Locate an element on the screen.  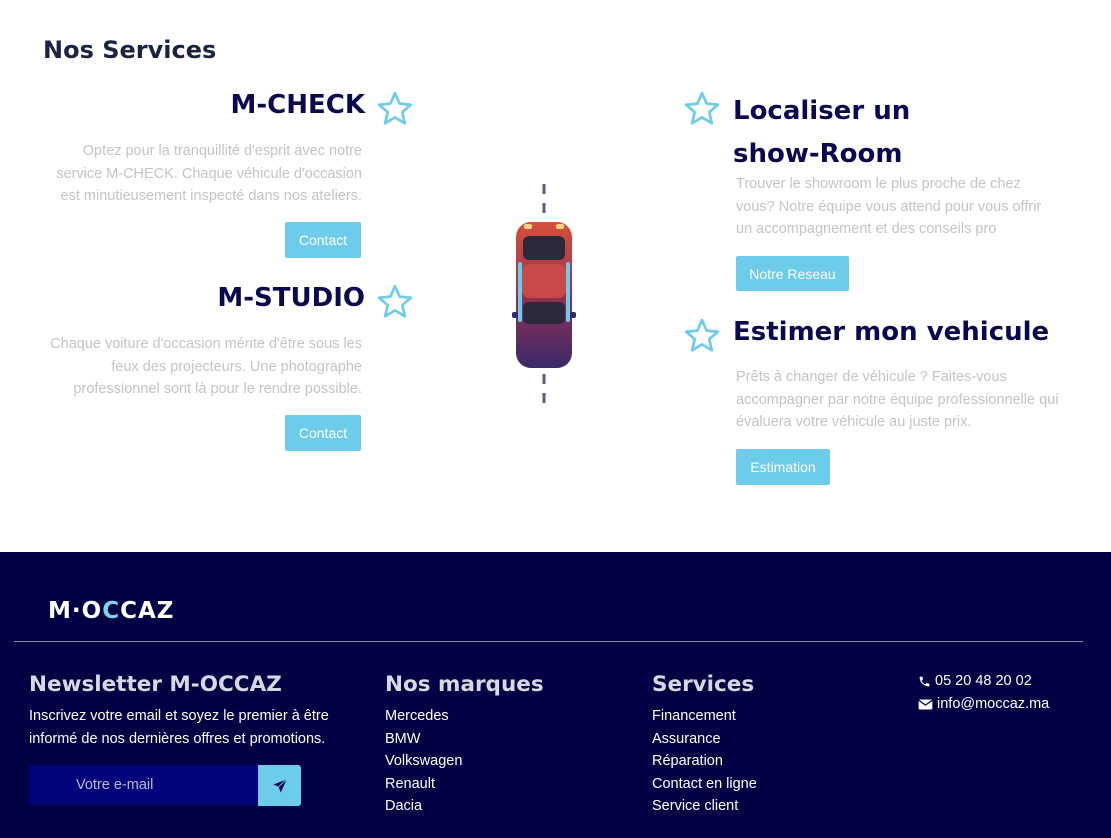
envelope-icon is located at coordinates (925, 704).